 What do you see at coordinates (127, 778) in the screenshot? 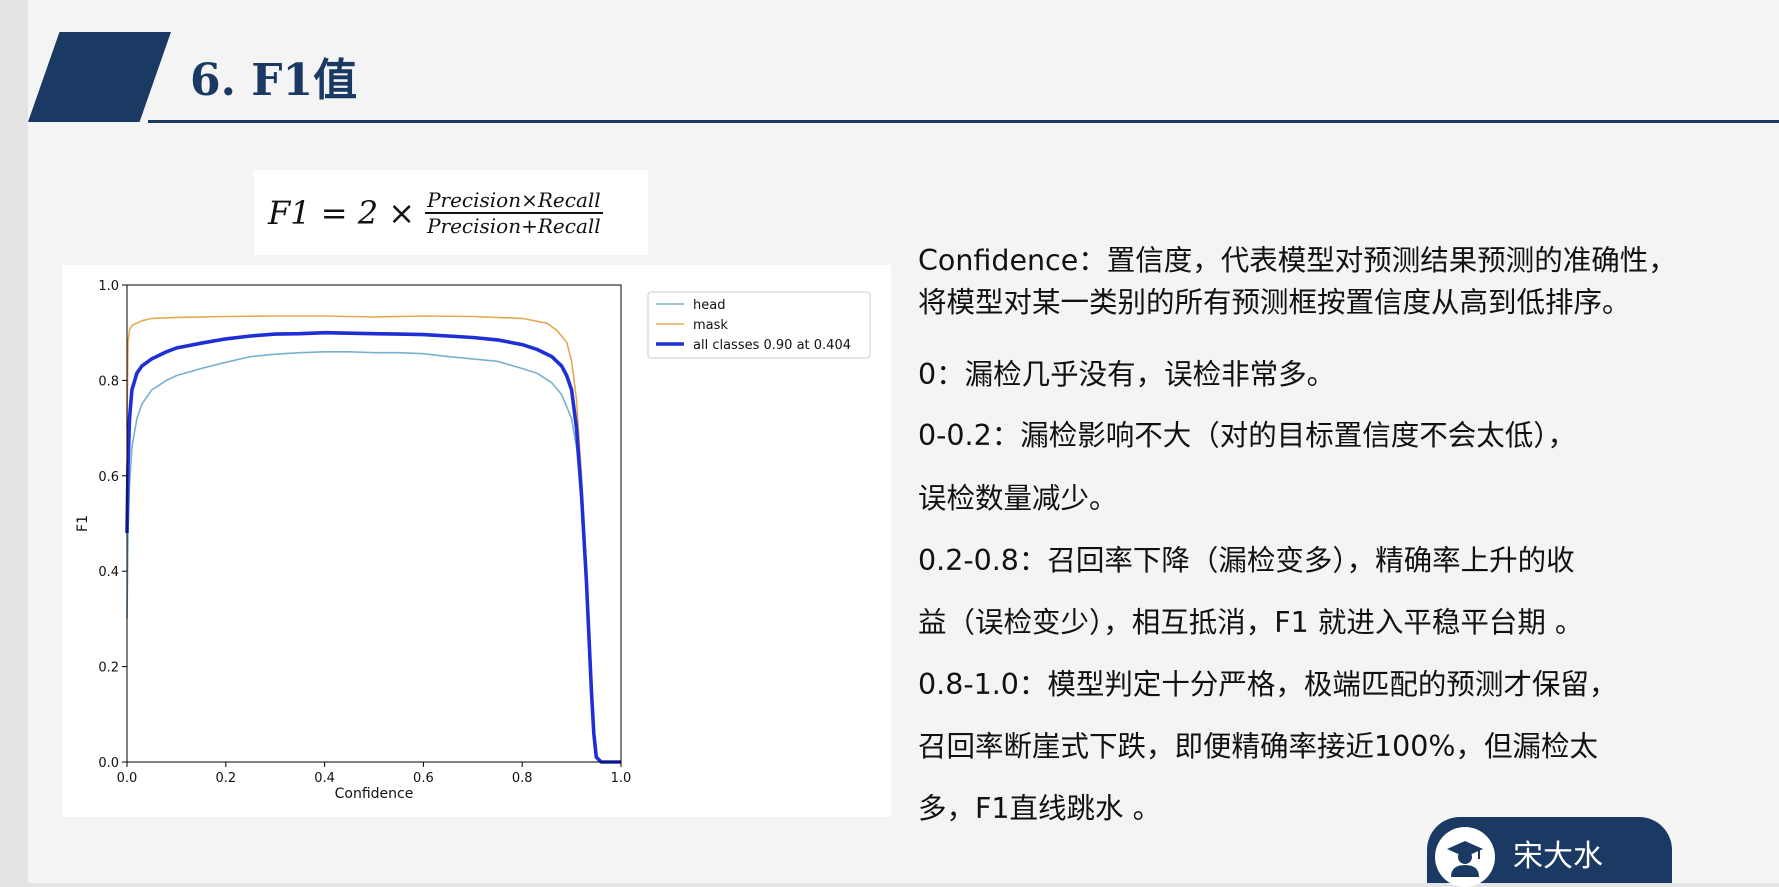
I see `x-tick-label: 0.0` at bounding box center [127, 778].